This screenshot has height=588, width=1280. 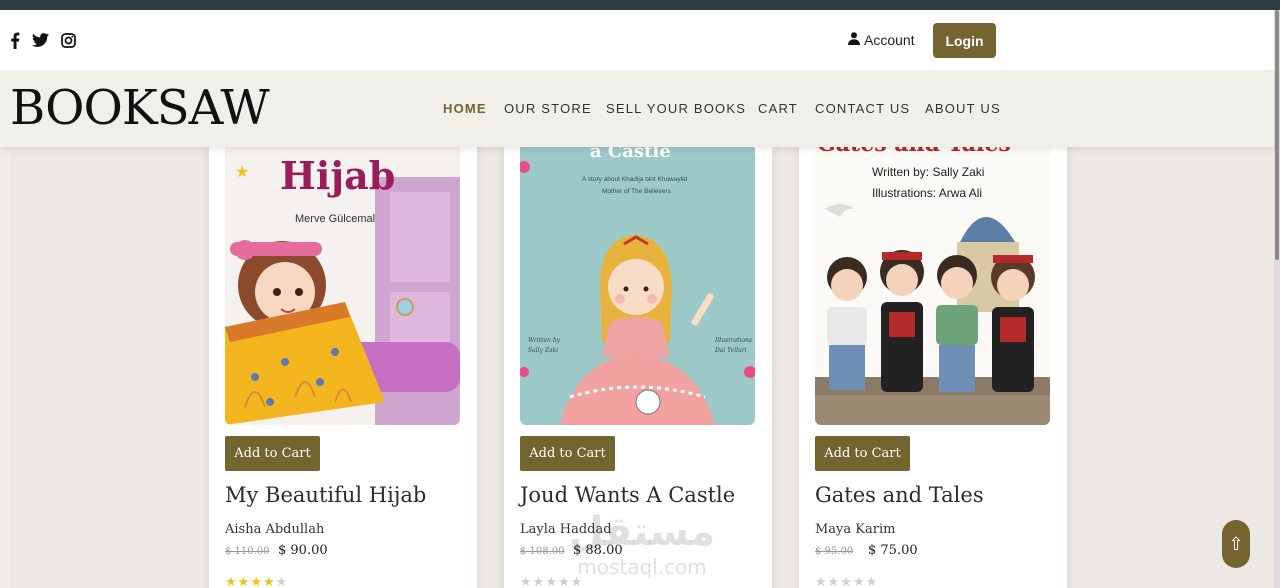 What do you see at coordinates (964, 40) in the screenshot?
I see `login-button: Login` at bounding box center [964, 40].